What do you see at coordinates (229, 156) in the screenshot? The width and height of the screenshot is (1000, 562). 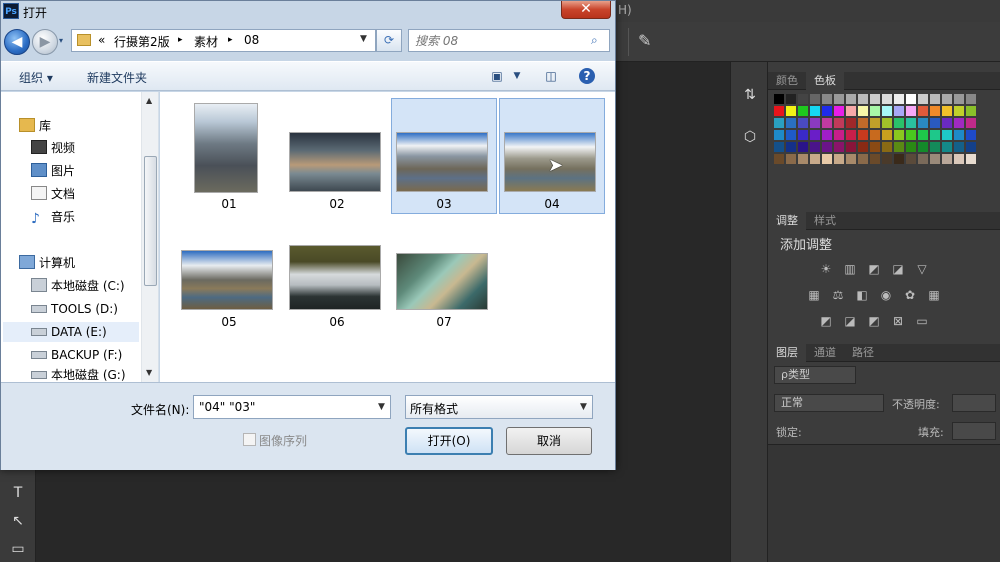 I see `file-item-01: 01` at bounding box center [229, 156].